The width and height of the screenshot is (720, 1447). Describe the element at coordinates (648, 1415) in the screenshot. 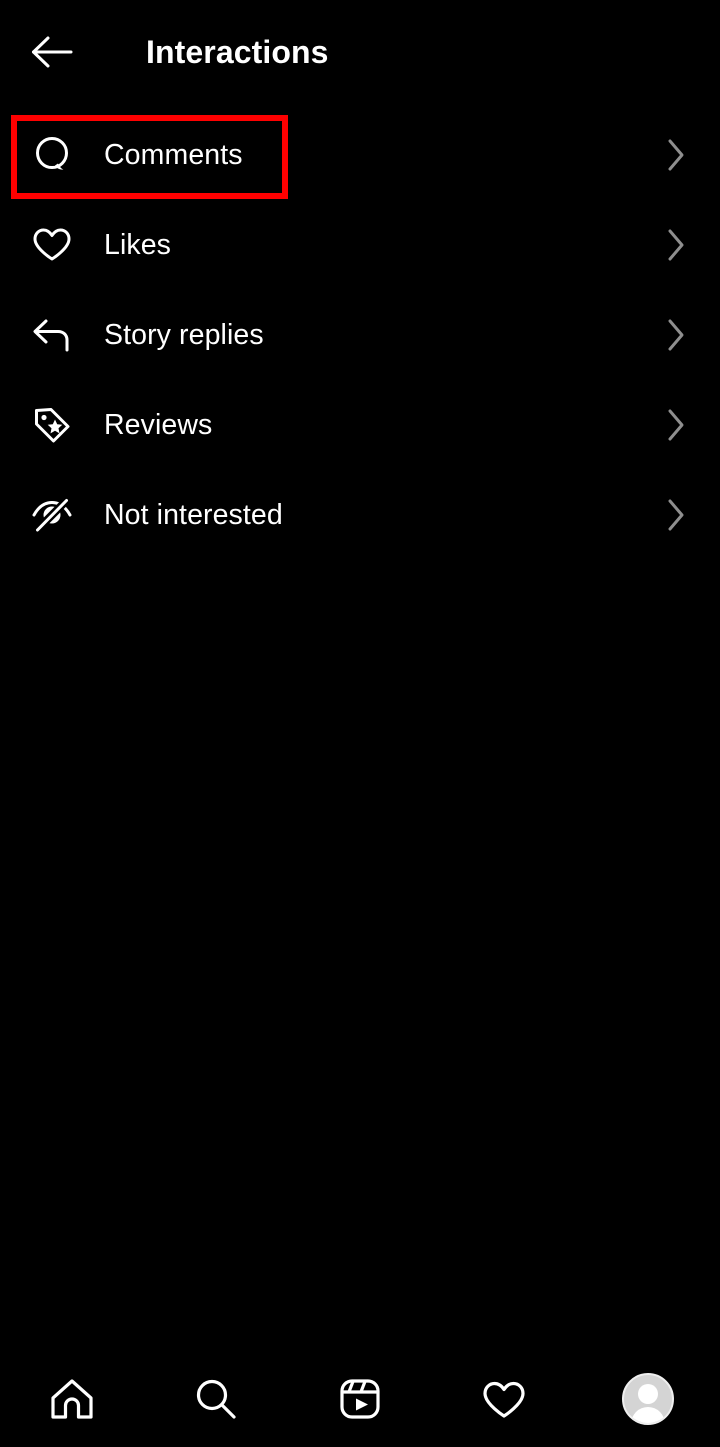

I see `avatar-body` at that location.